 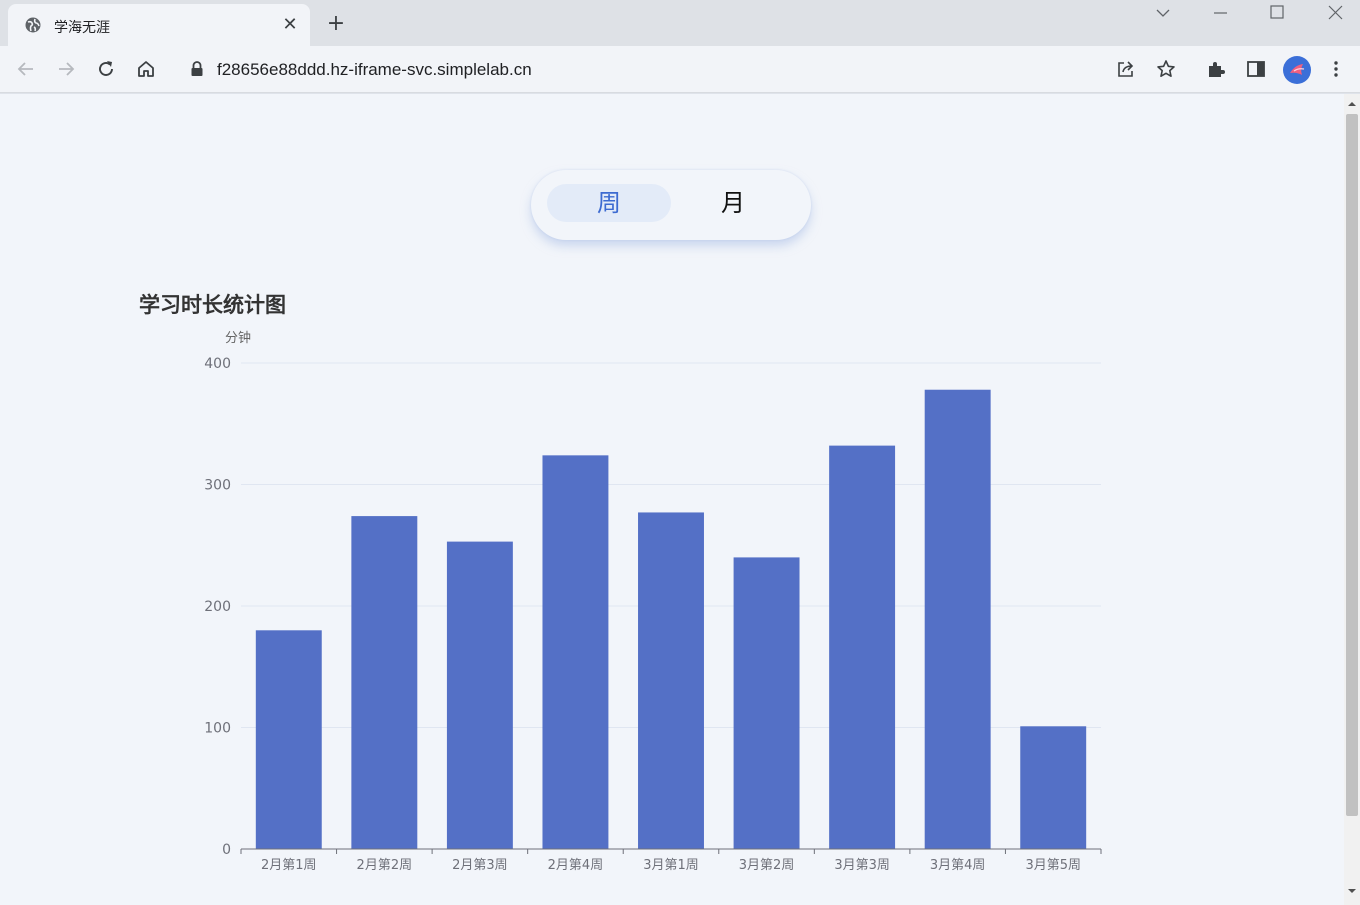 I want to click on x-tick-label: 2月第4周, so click(x=576, y=865).